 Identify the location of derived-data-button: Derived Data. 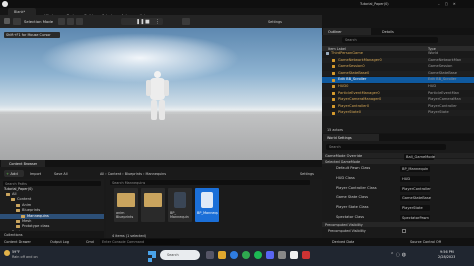
(343, 242).